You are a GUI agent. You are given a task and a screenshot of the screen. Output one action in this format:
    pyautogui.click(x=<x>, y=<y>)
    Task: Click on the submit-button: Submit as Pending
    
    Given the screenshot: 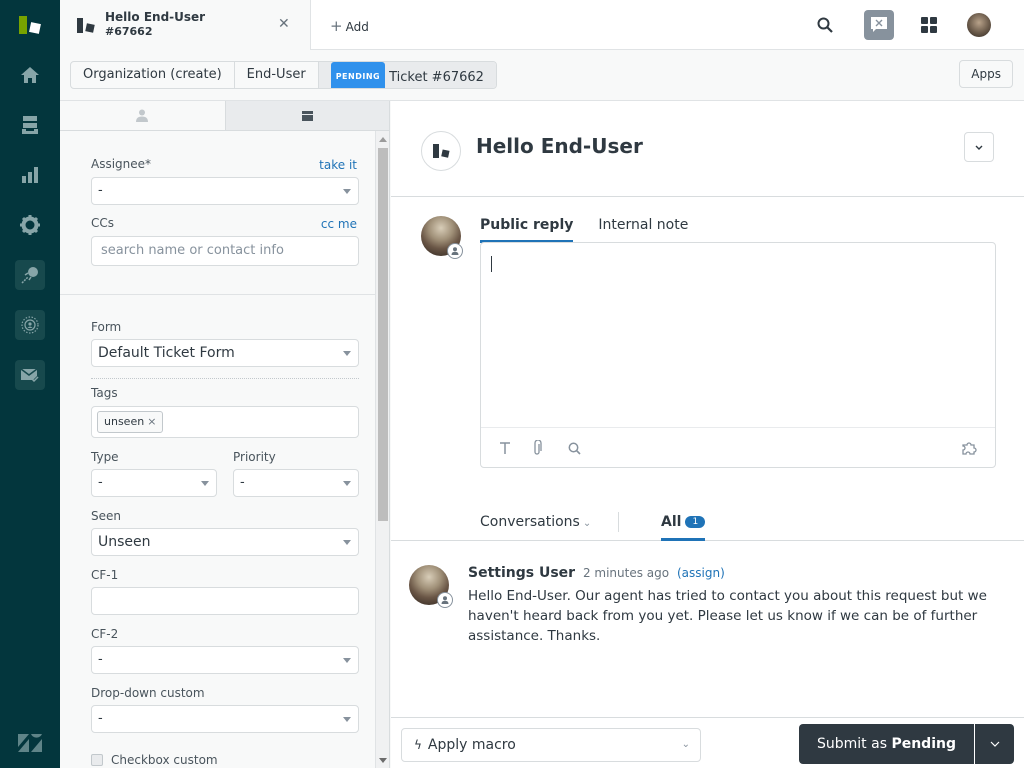 What is the action you would take?
    pyautogui.click(x=886, y=744)
    